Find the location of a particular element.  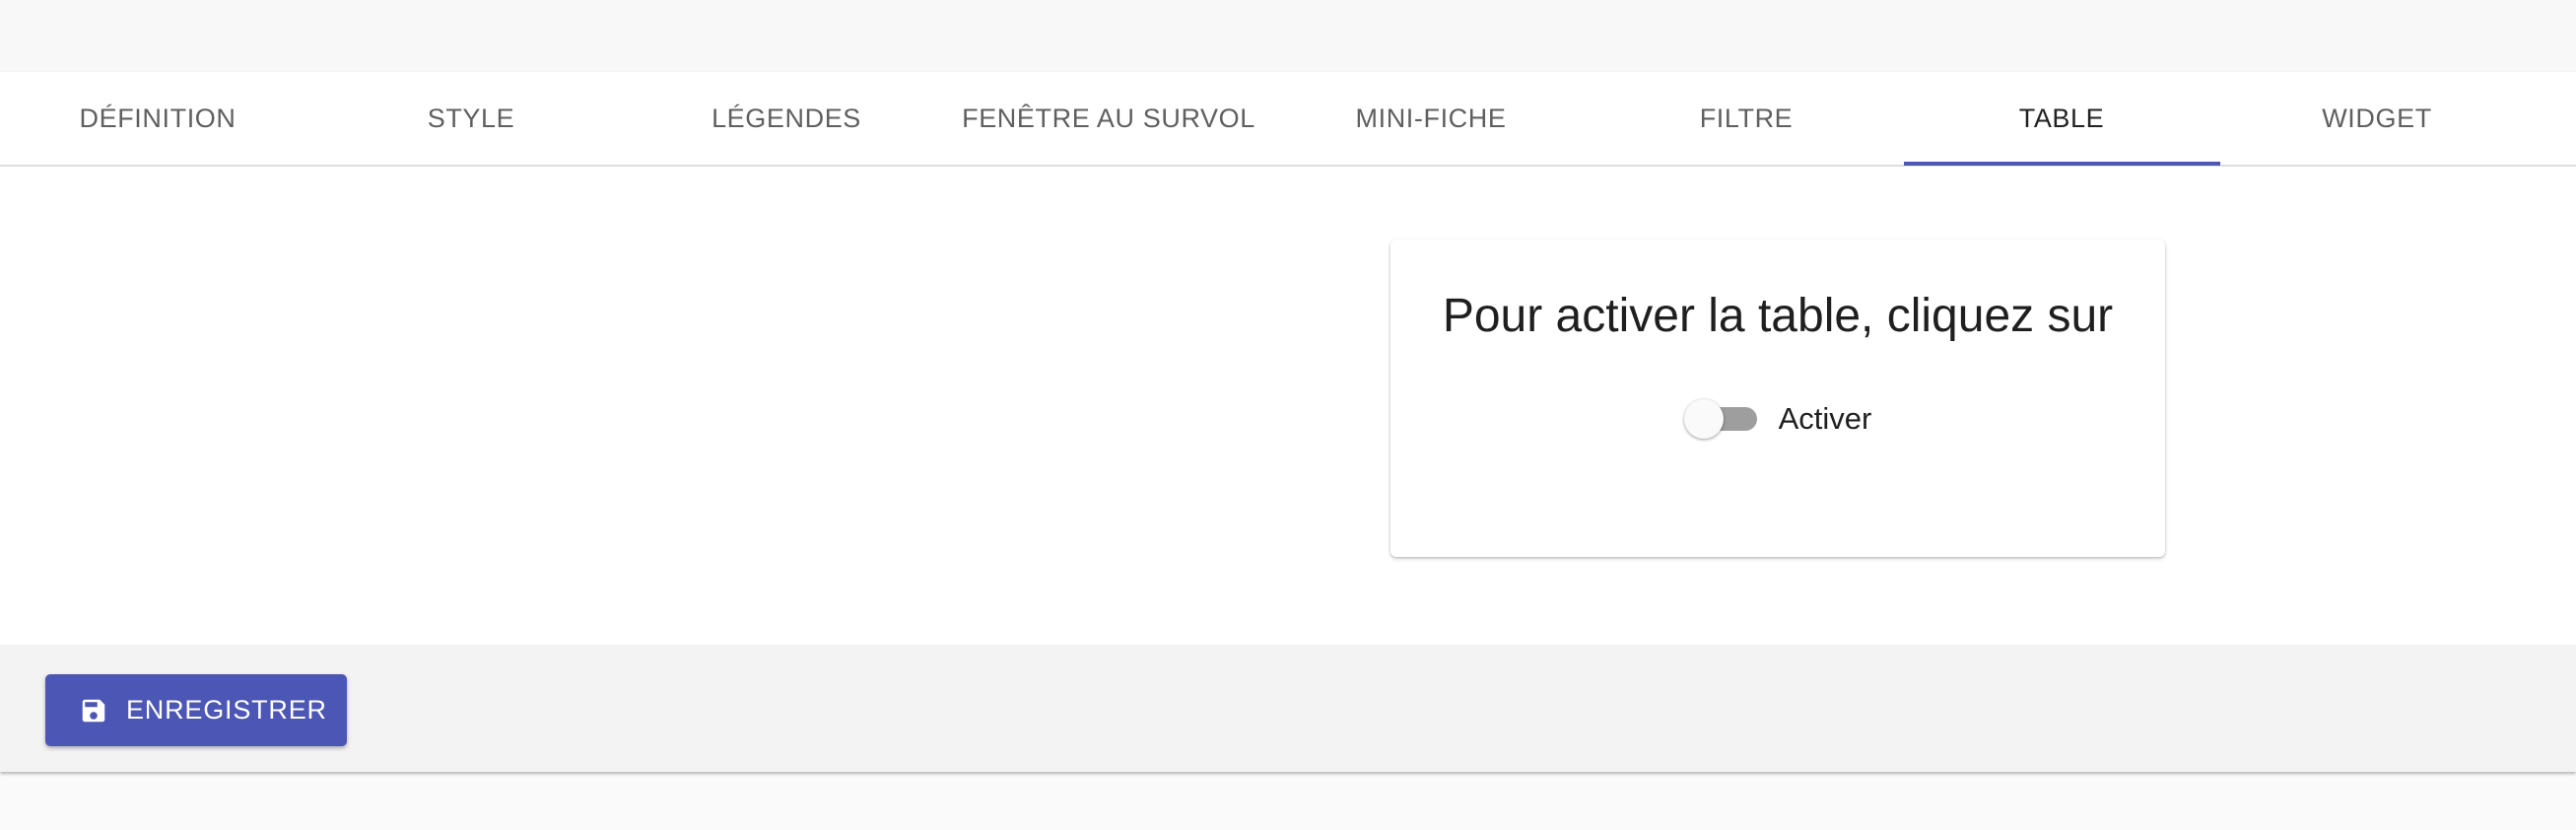

save-button-label: ENREGISTRER is located at coordinates (227, 710).